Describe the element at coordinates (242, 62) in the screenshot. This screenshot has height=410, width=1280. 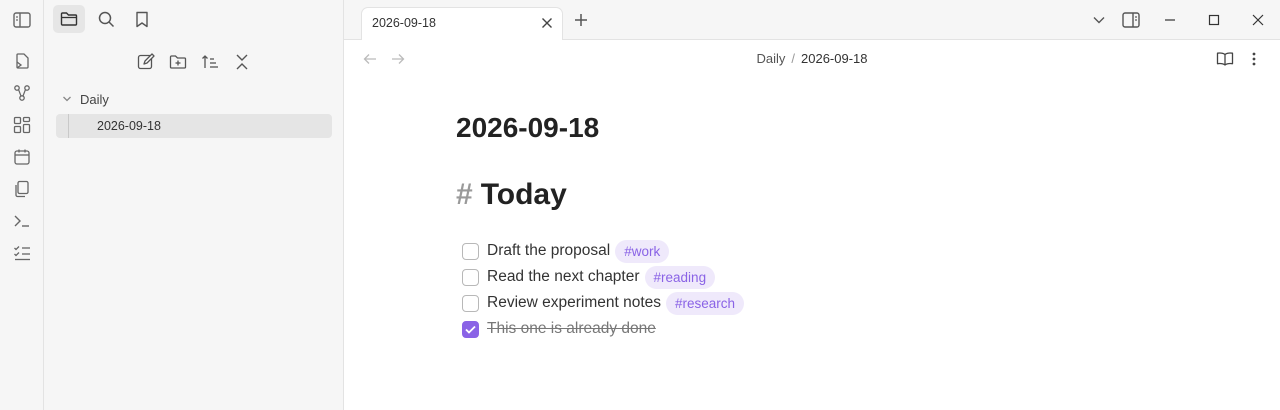
I see `collapse-all-icon` at that location.